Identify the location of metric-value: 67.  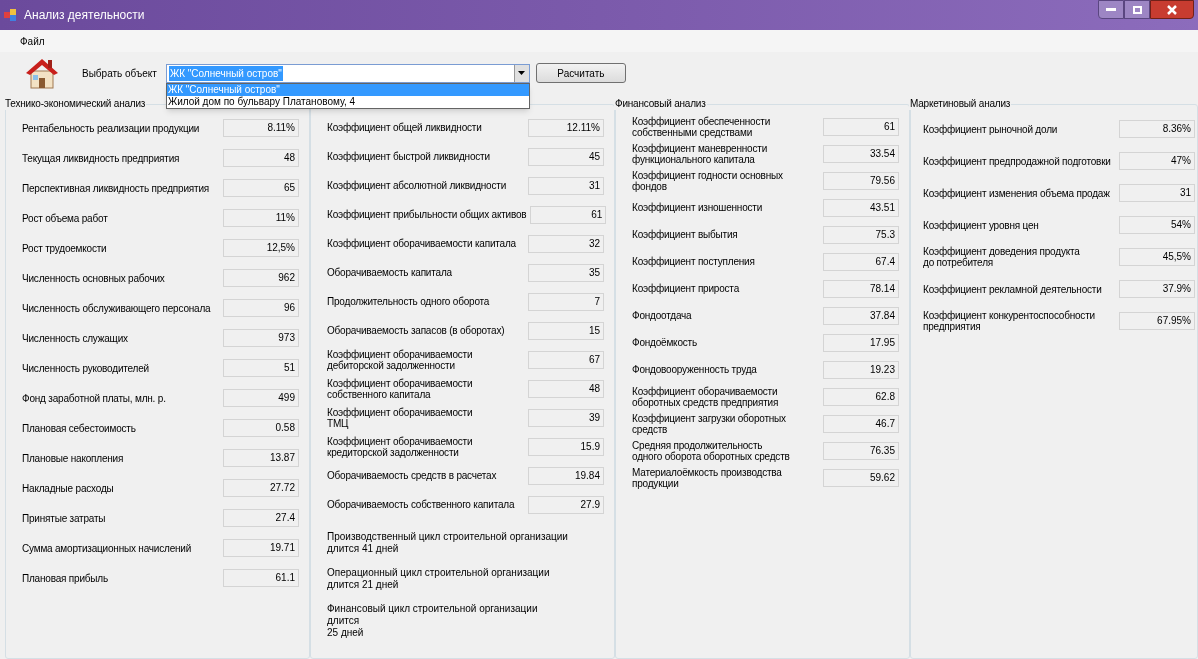
(566, 359).